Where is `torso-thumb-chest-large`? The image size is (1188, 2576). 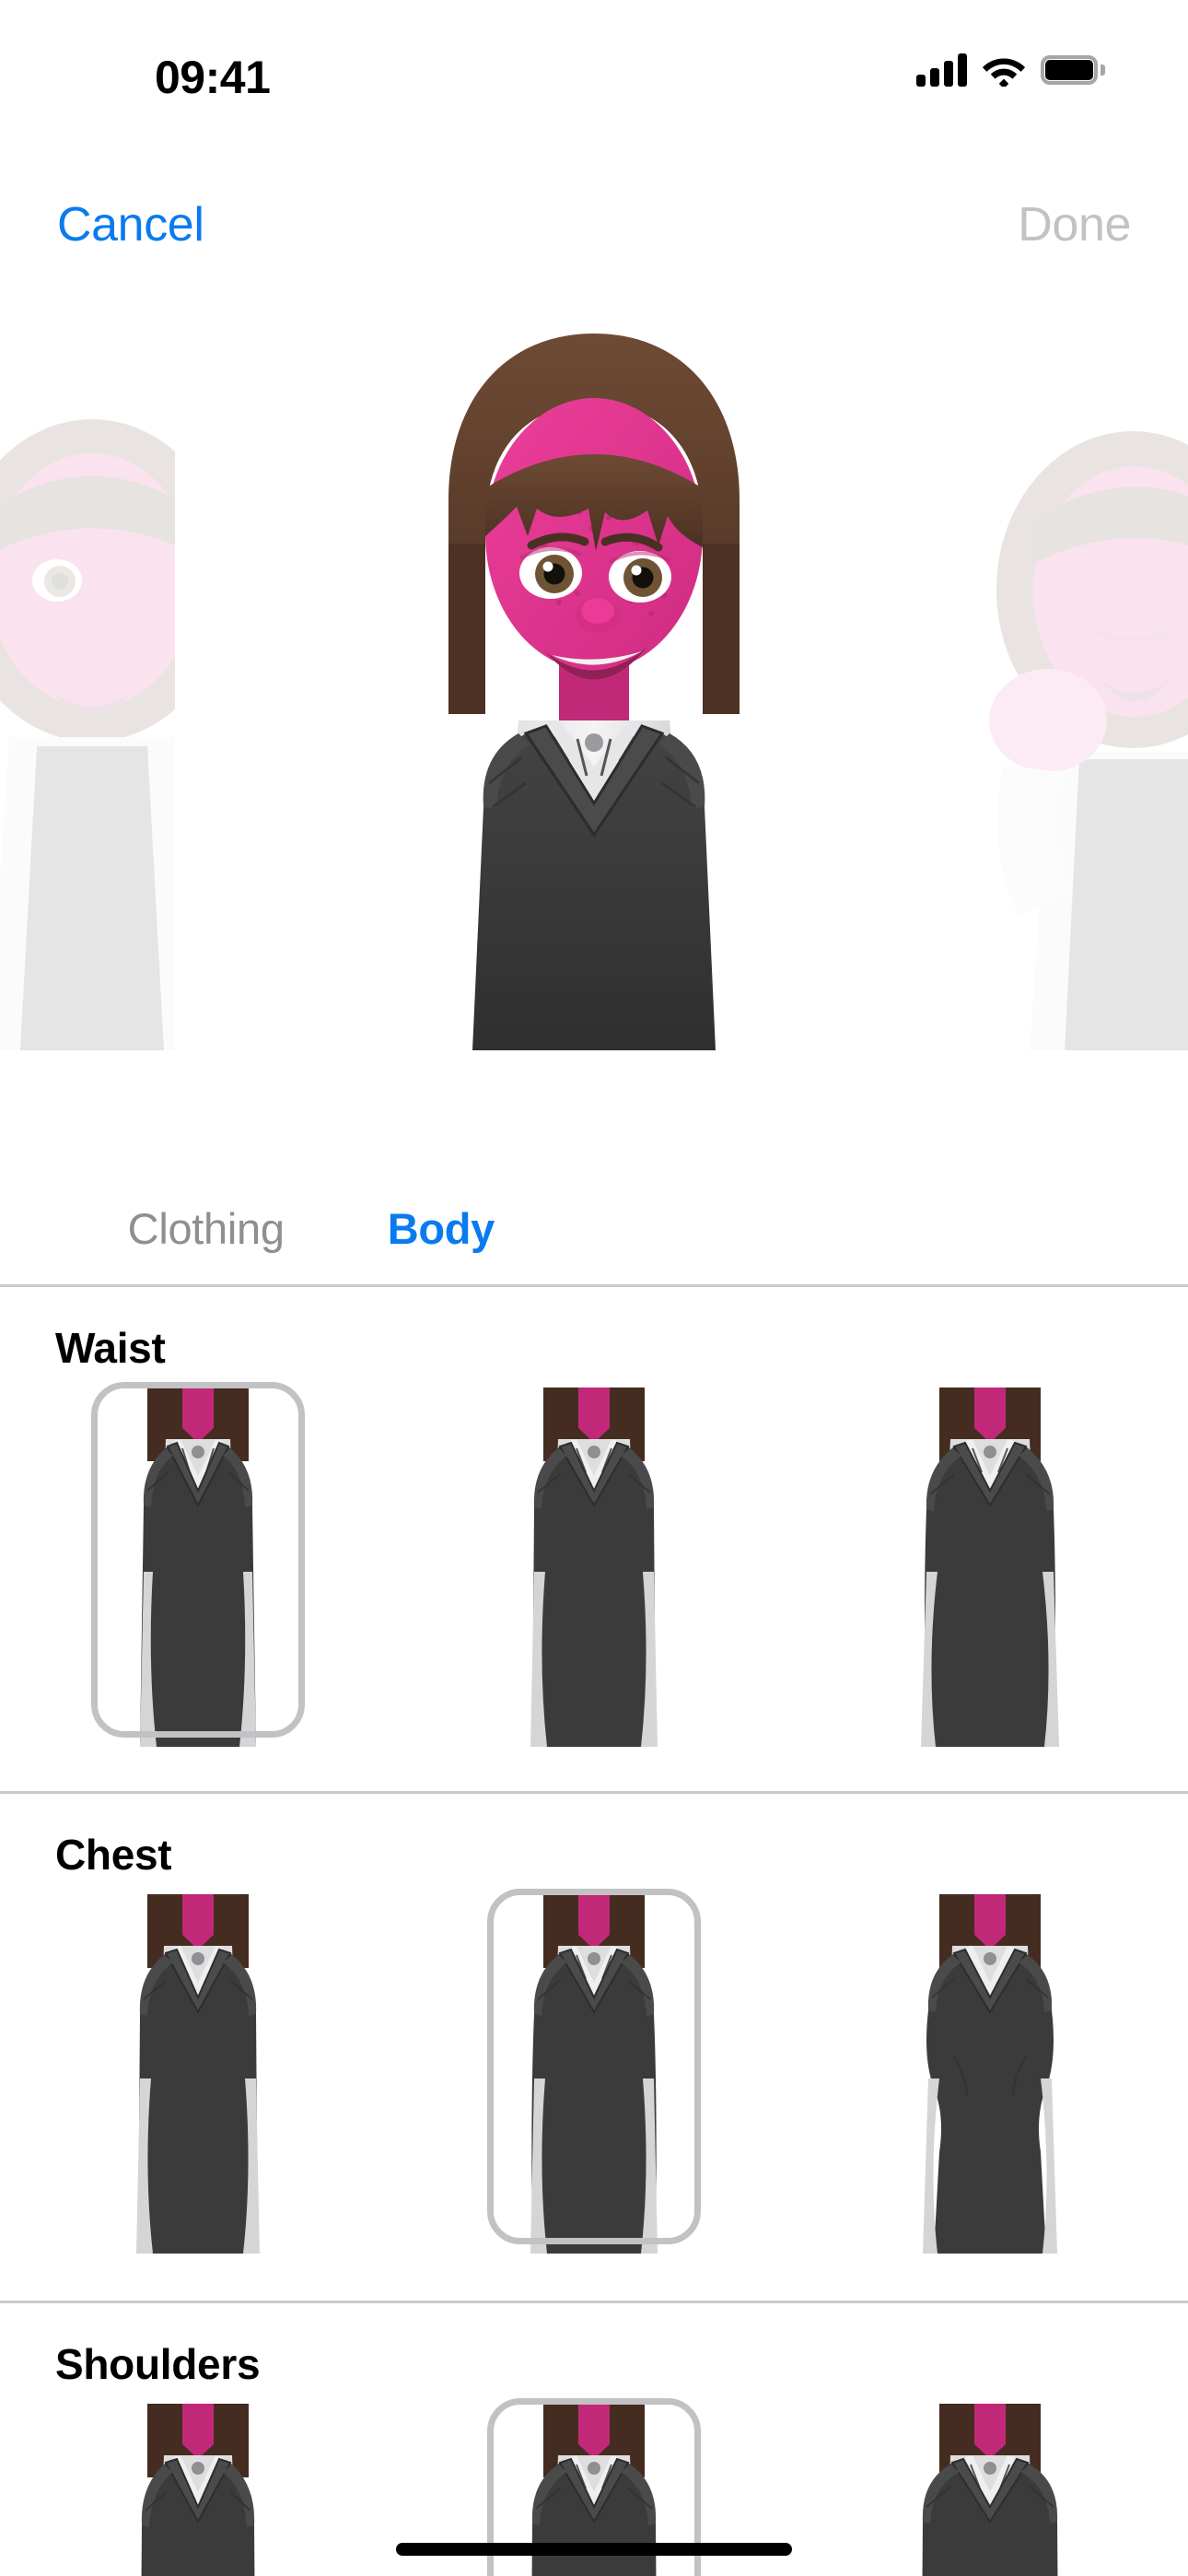 torso-thumb-chest-large is located at coordinates (990, 2074).